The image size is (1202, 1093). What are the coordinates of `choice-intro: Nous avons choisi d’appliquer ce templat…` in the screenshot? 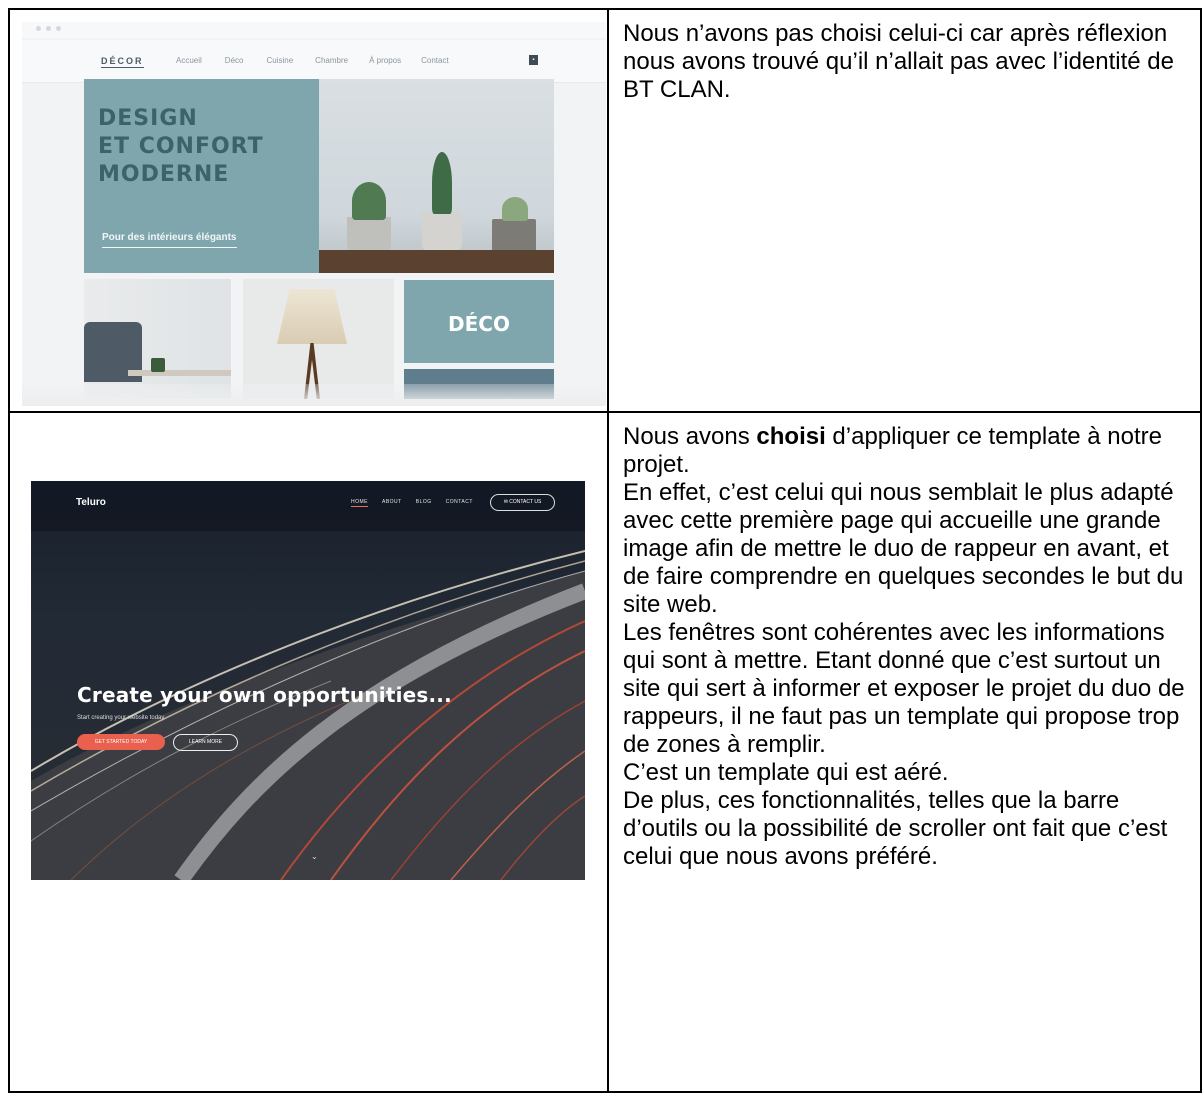 It's located at (911, 451).